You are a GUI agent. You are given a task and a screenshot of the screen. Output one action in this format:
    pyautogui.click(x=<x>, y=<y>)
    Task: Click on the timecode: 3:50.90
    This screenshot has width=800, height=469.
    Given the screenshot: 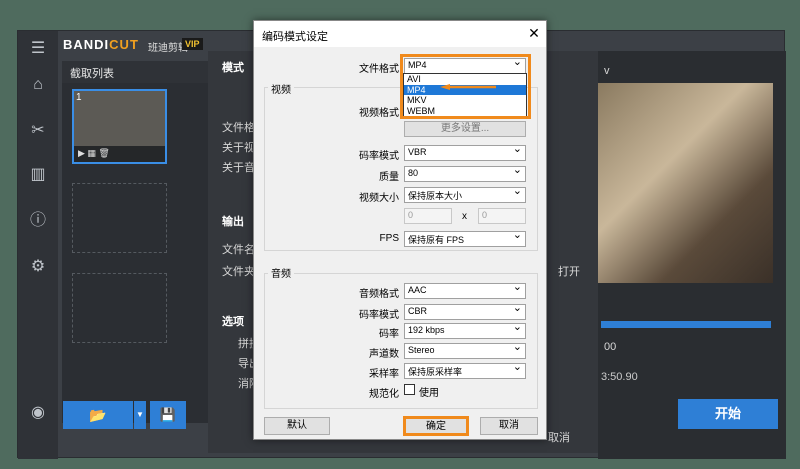 What is the action you would take?
    pyautogui.click(x=619, y=377)
    